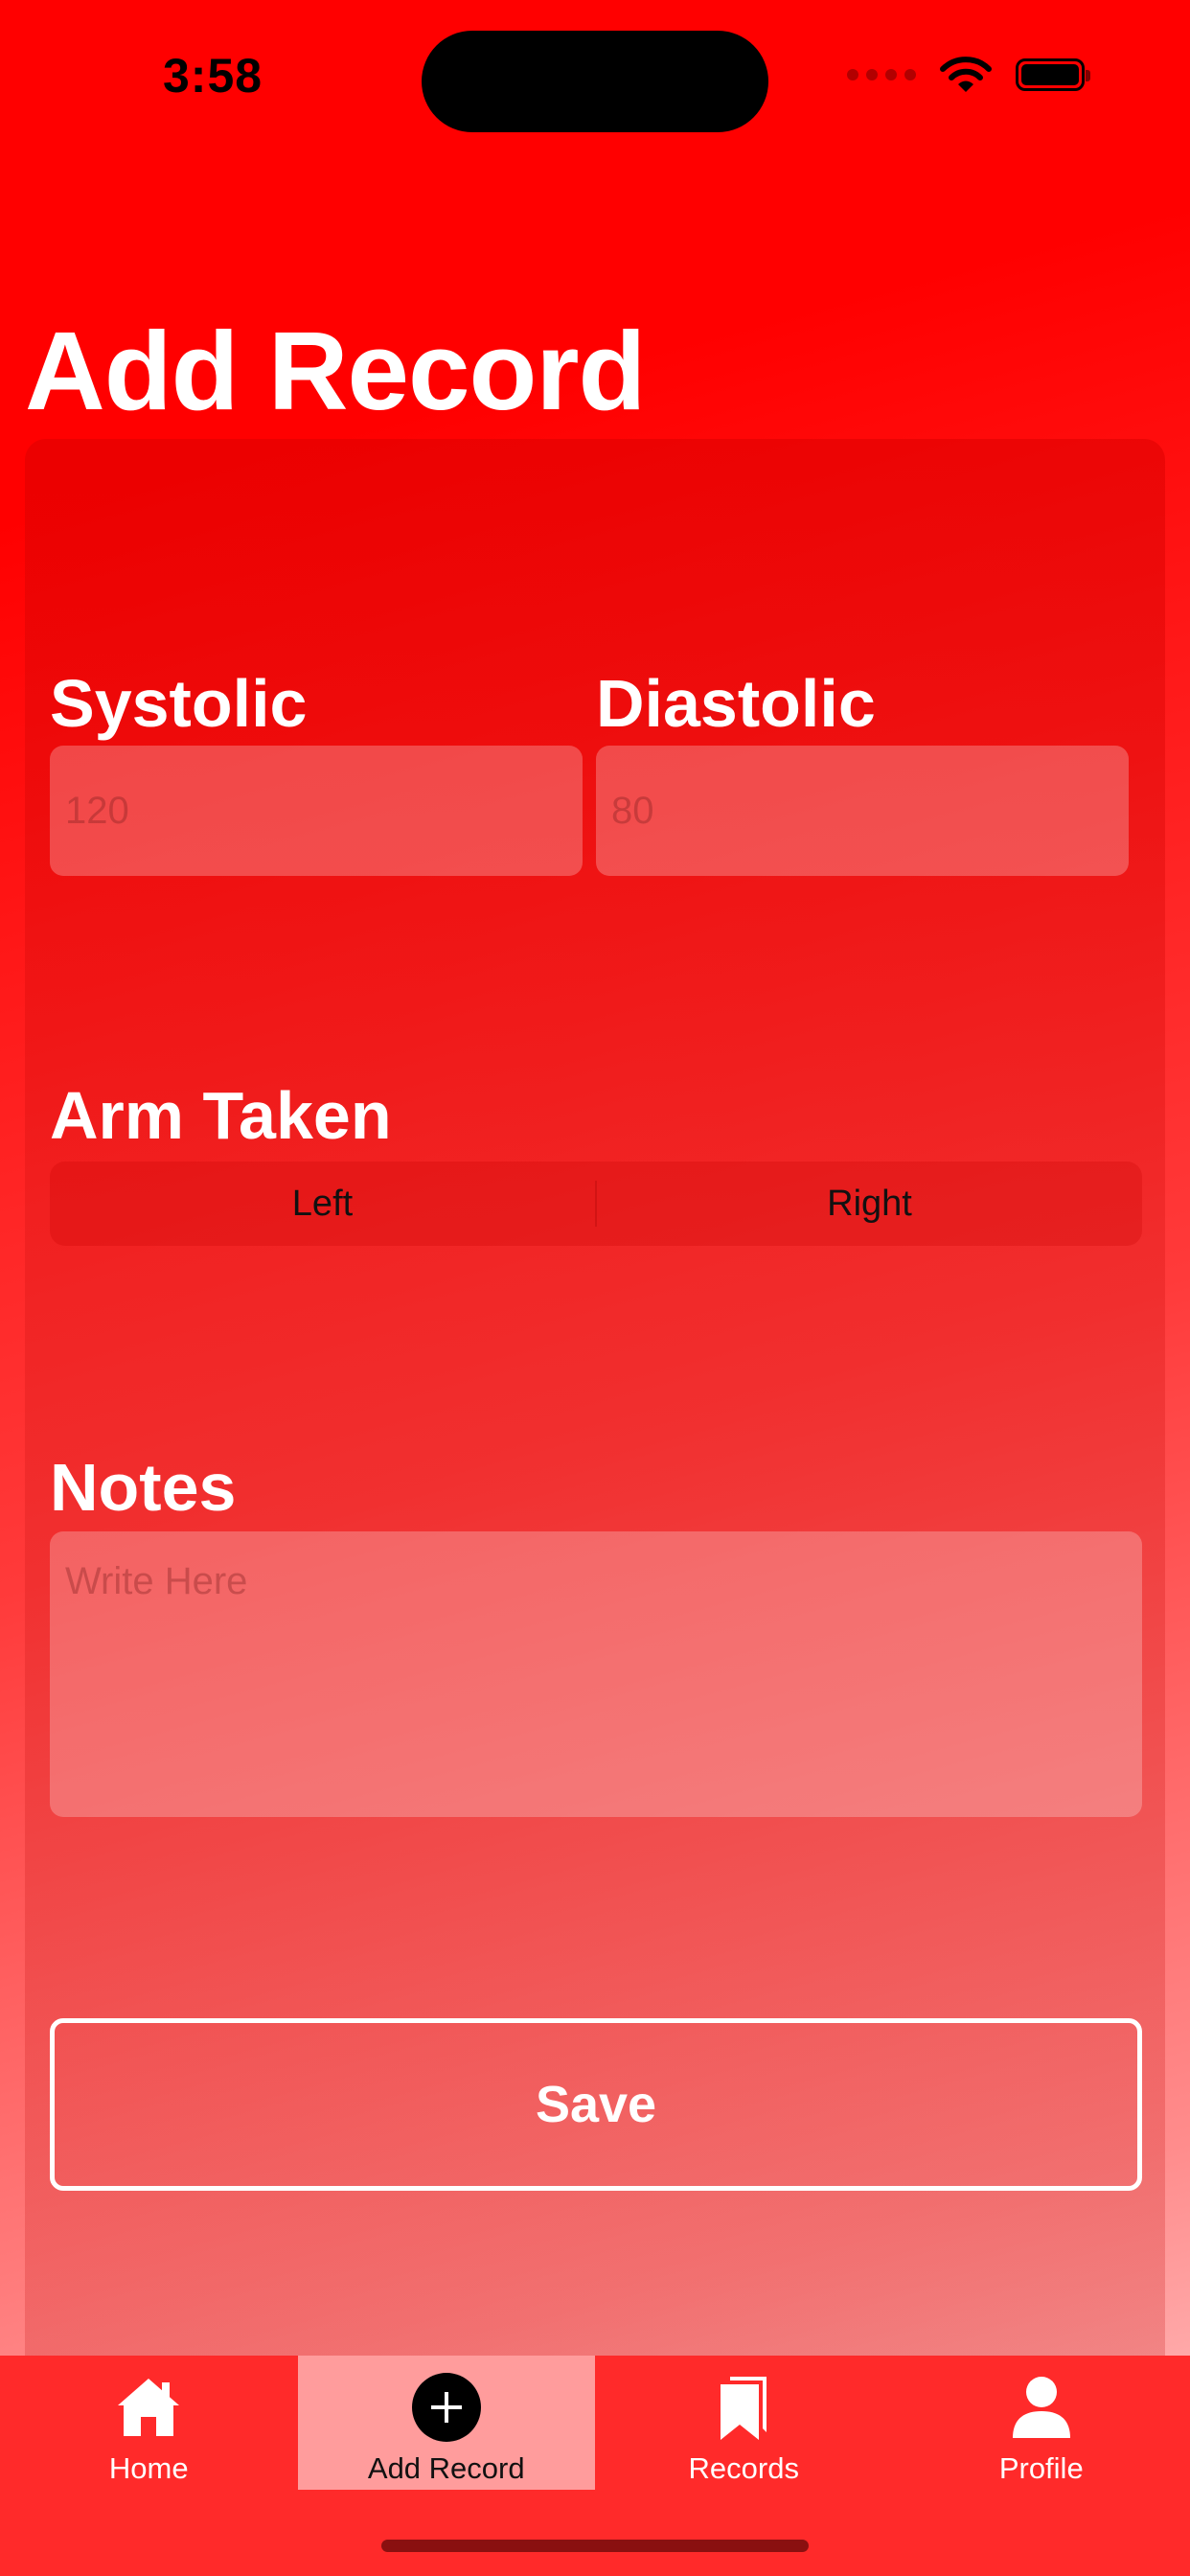 This screenshot has height=2576, width=1190. What do you see at coordinates (596, 1674) in the screenshot?
I see `notes-textarea` at bounding box center [596, 1674].